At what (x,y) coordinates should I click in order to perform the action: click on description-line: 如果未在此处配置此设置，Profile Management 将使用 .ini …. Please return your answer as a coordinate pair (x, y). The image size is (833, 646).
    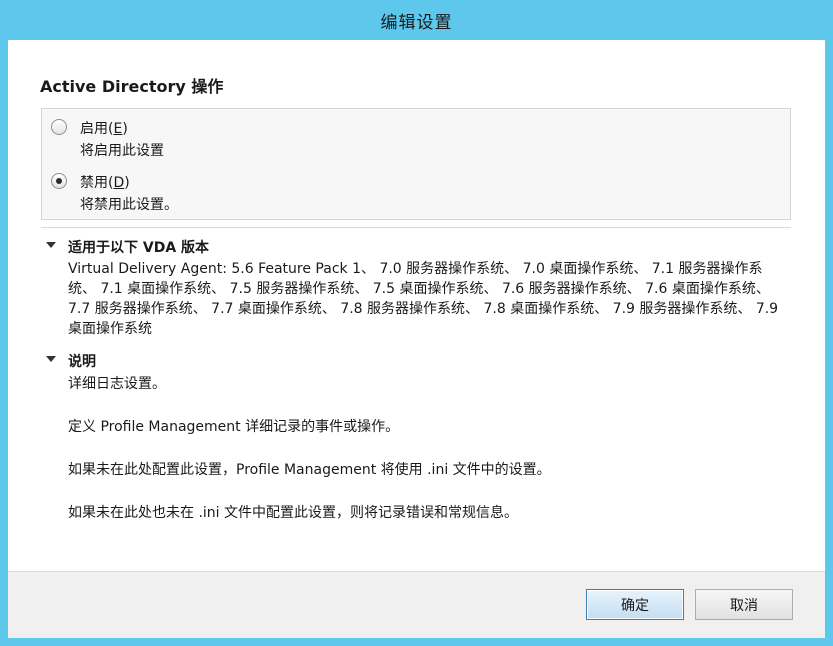
    Looking at the image, I should click on (309, 470).